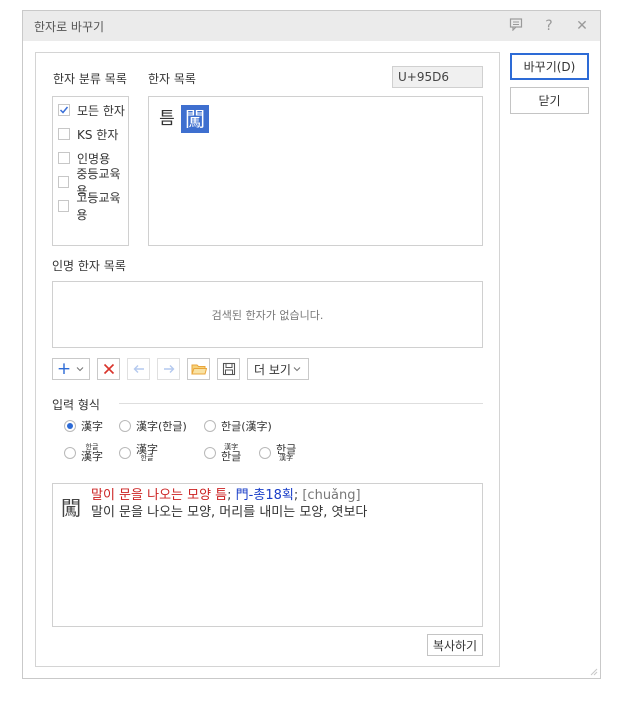 This screenshot has width=643, height=709. I want to click on close-button: 닫기, so click(549, 100).